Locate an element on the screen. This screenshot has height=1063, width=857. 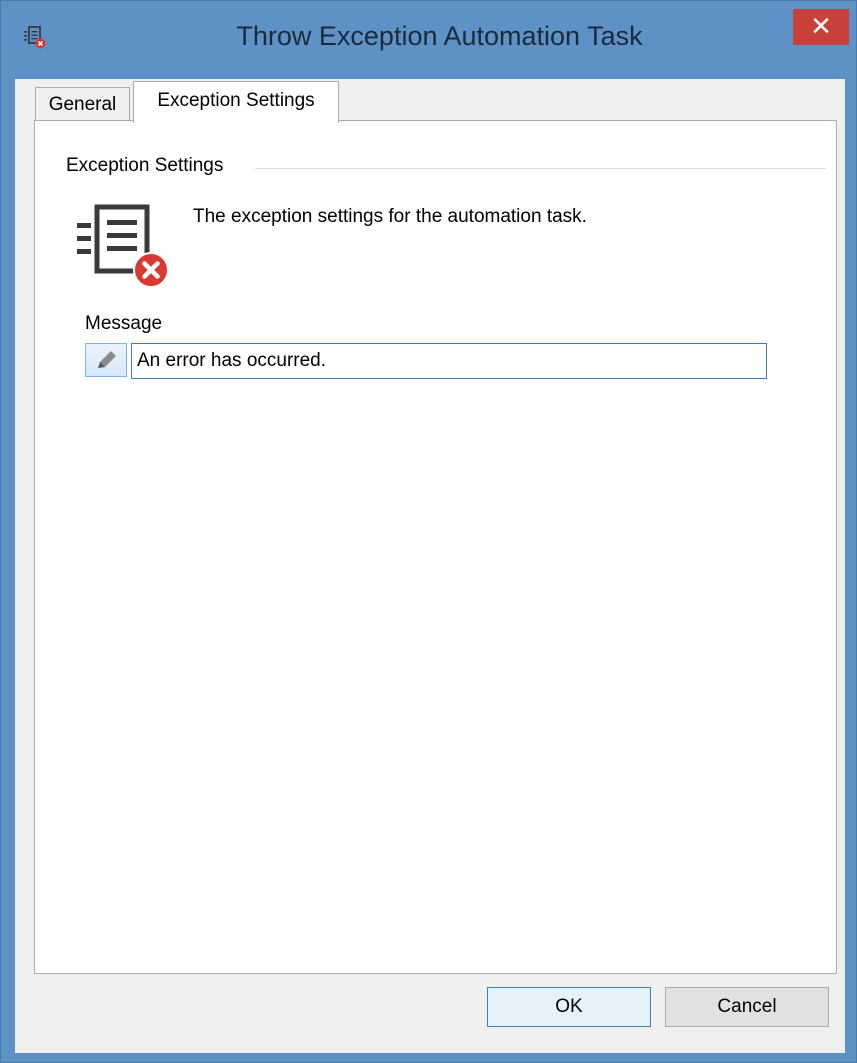
group-divider is located at coordinates (540, 168).